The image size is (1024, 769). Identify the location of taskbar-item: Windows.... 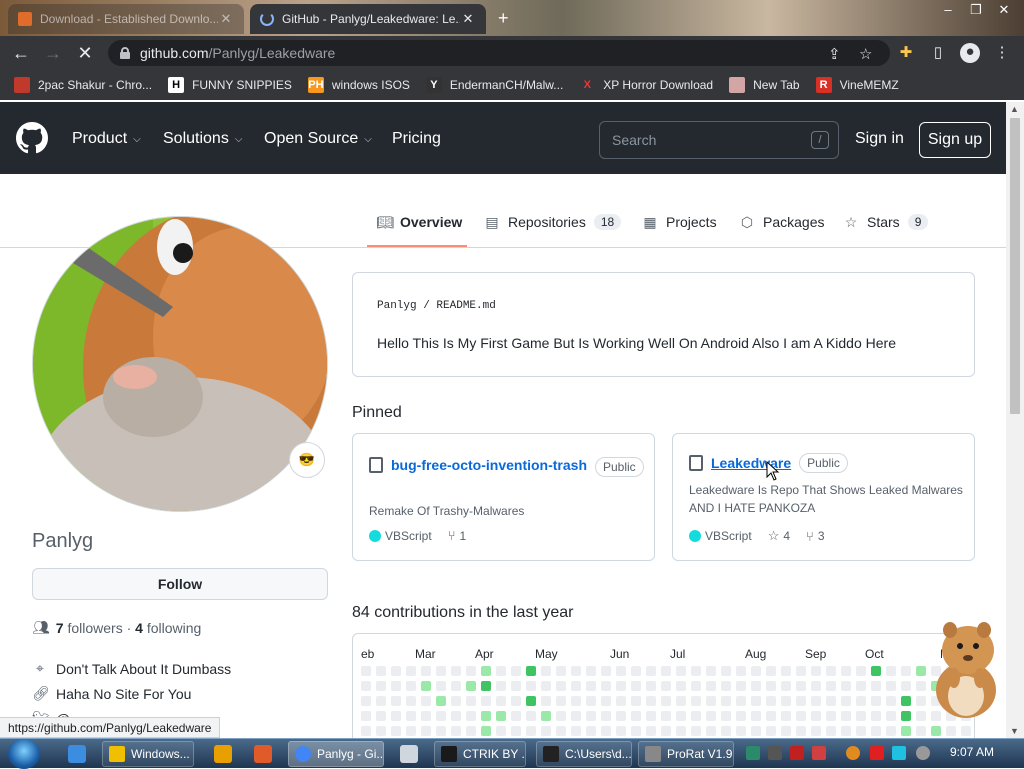
(148, 754).